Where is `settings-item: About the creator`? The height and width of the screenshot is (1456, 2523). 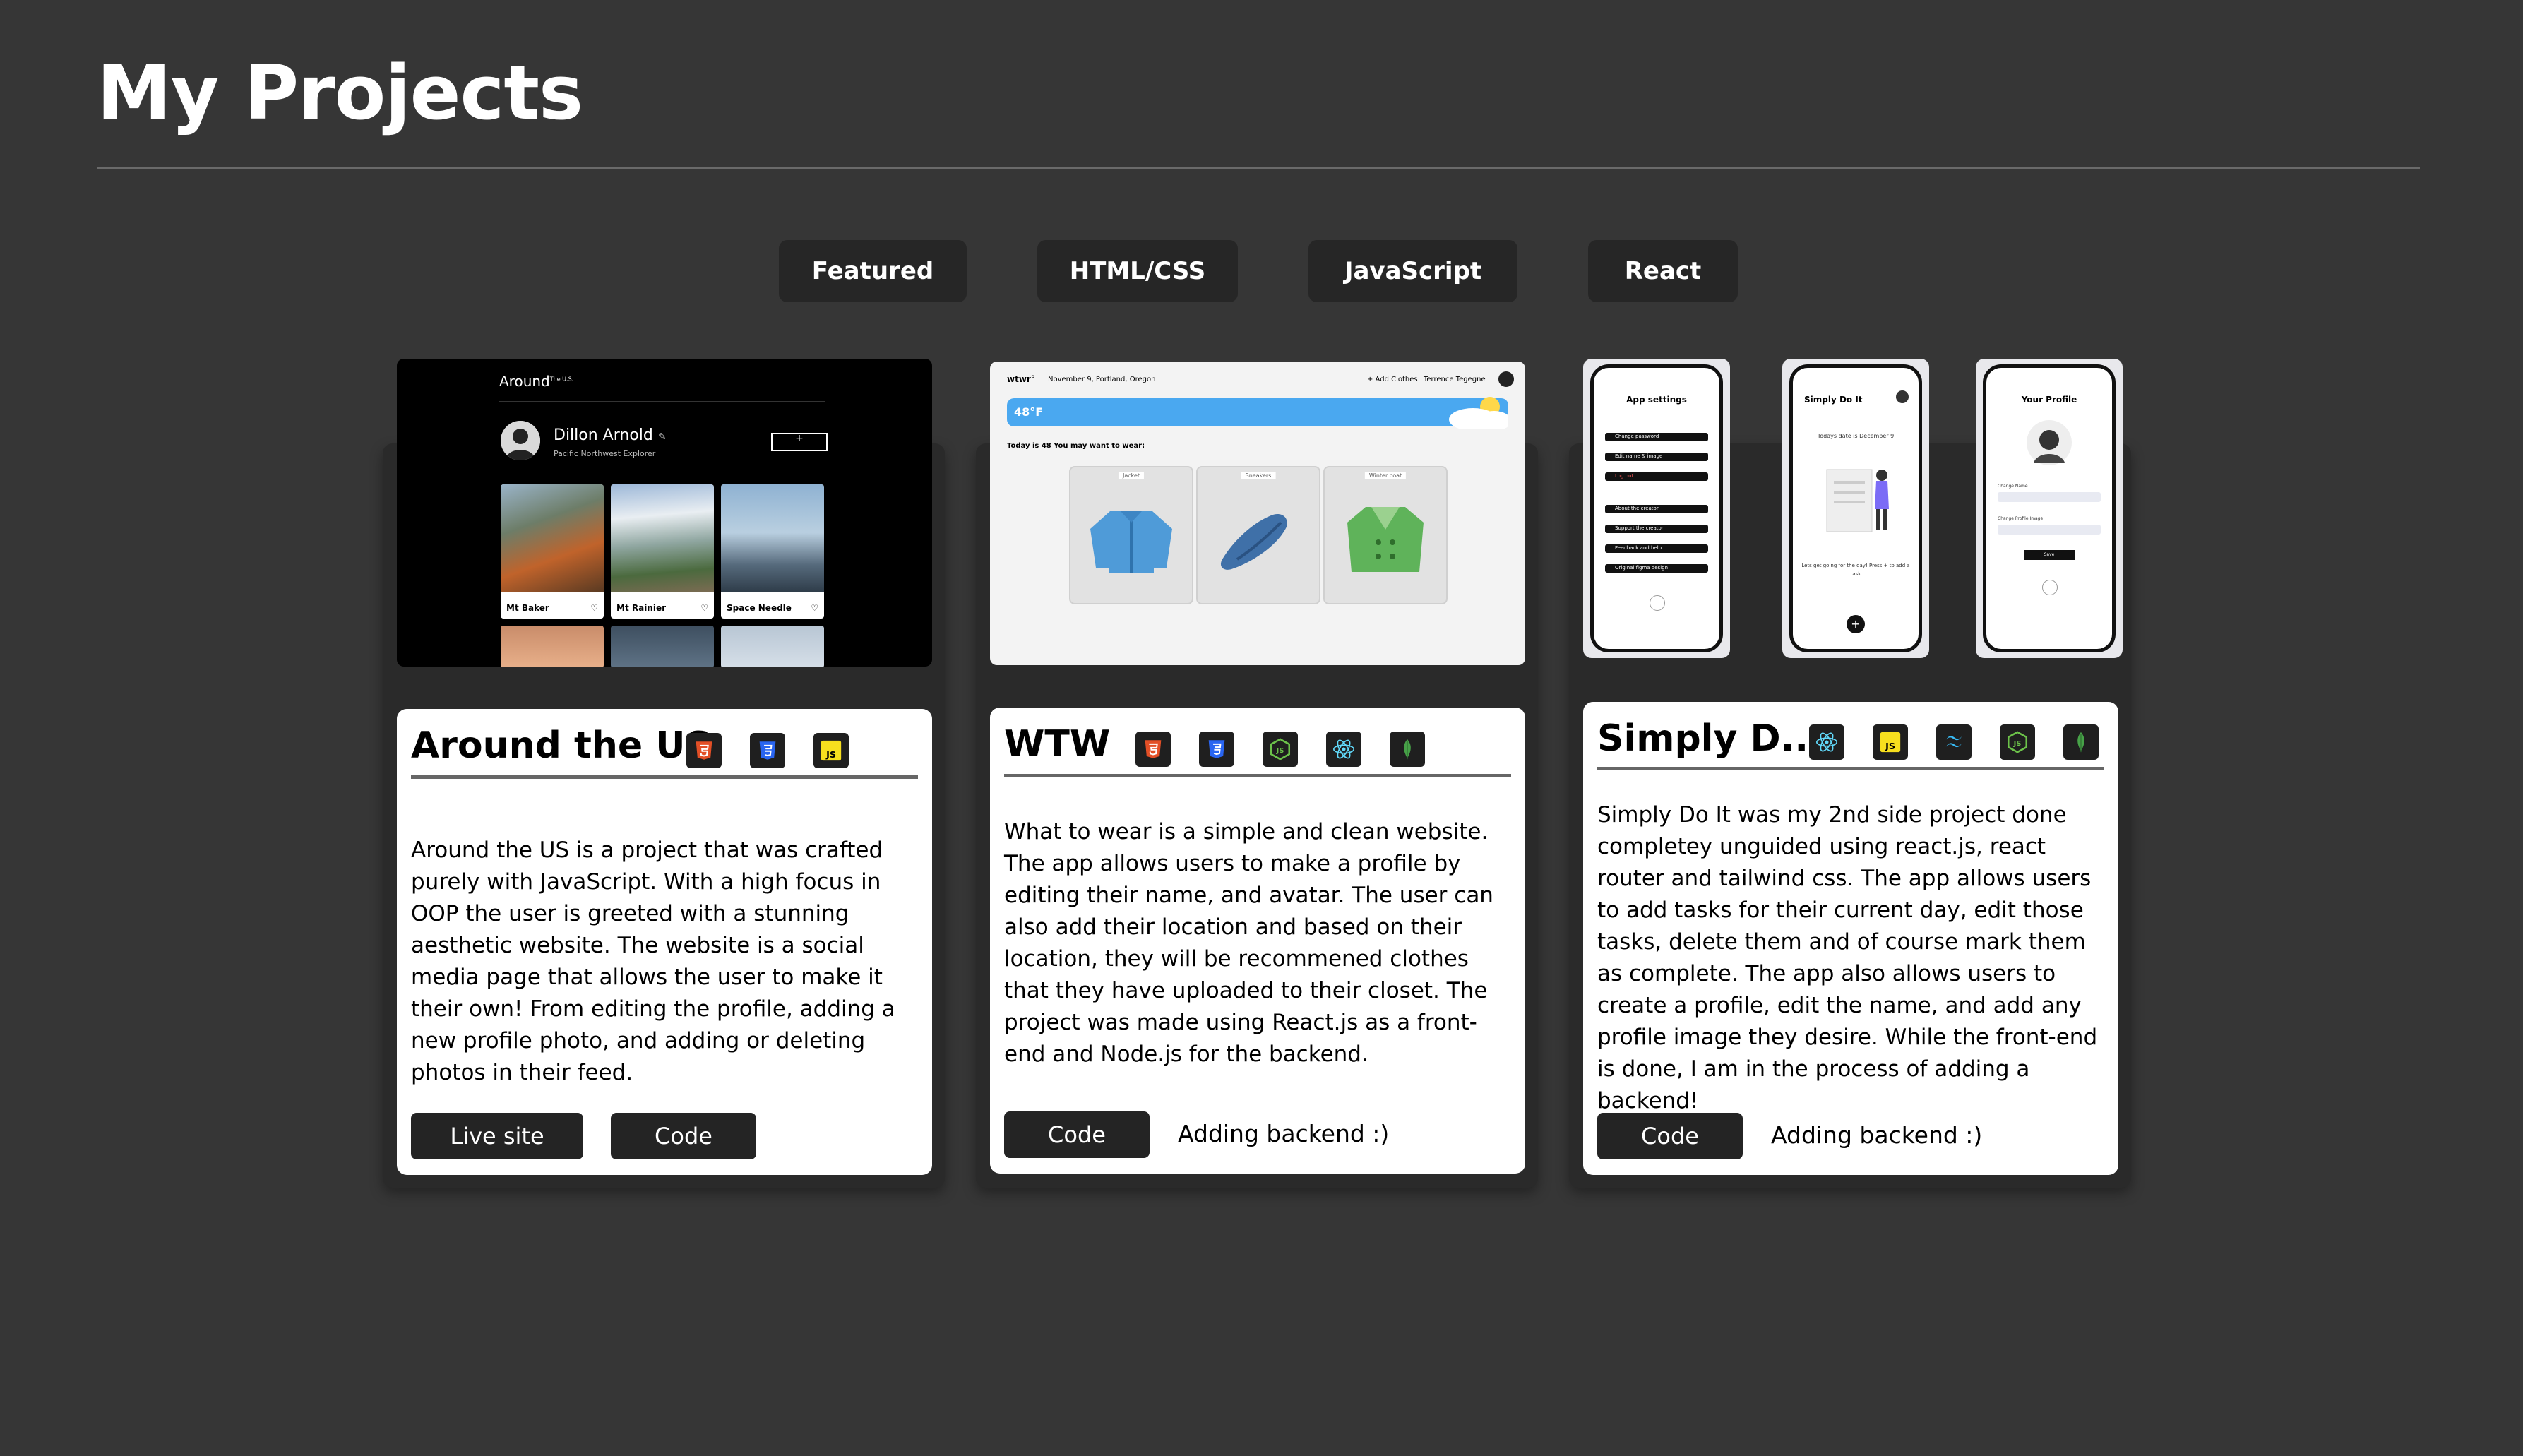 settings-item: About the creator is located at coordinates (1657, 509).